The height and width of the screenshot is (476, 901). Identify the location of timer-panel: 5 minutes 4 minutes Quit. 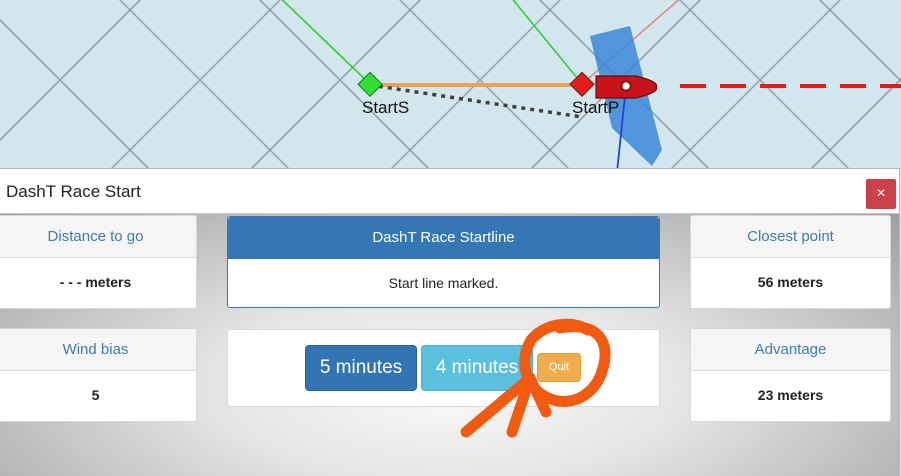
(443, 368).